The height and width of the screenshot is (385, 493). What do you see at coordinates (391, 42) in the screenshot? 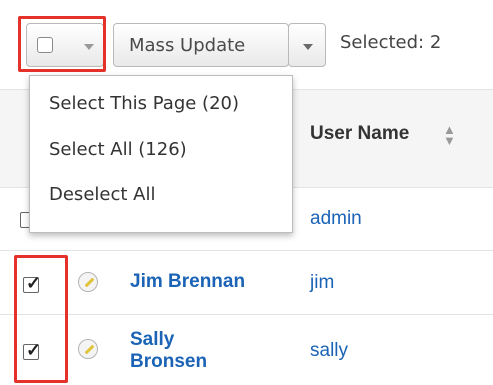
I see `selected-count: Selected: 2` at bounding box center [391, 42].